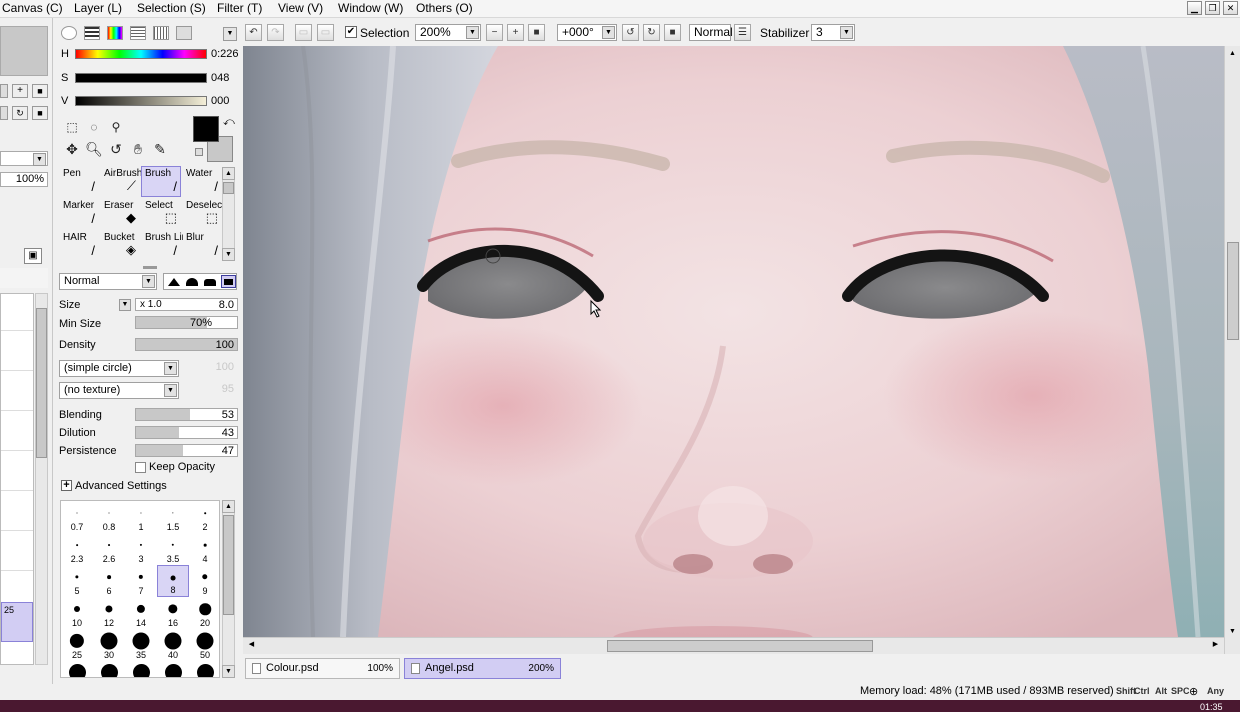 The width and height of the screenshot is (1240, 712). Describe the element at coordinates (109, 517) in the screenshot. I see `brush-size-0_8: 0.8` at that location.